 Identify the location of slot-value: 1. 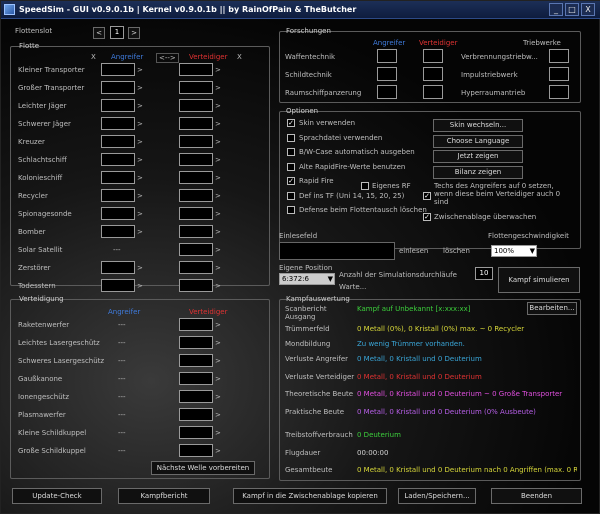
(117, 32).